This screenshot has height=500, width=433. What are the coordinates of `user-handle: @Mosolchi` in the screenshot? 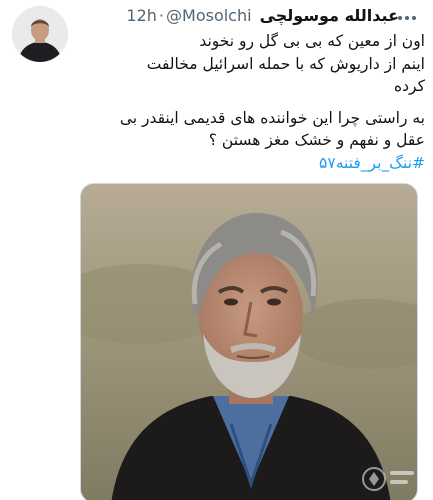 It's located at (209, 15).